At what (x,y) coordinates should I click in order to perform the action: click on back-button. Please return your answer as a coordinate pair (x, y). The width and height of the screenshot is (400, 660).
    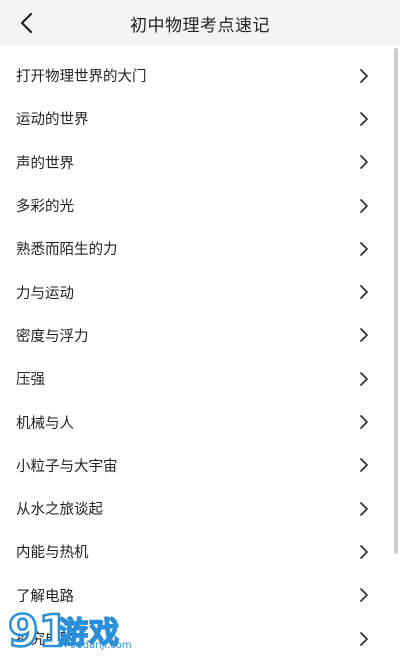
    Looking at the image, I should click on (26, 23).